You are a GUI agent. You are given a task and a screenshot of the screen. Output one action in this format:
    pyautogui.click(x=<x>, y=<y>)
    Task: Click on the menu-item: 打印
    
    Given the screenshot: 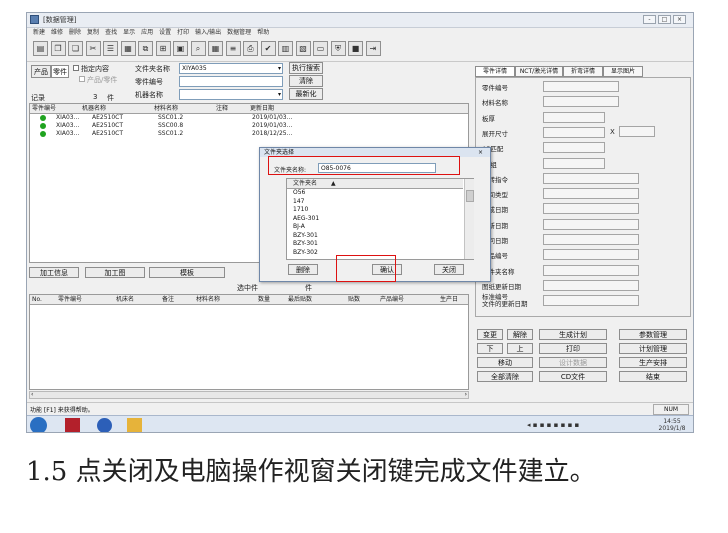 What is the action you would take?
    pyautogui.click(x=183, y=33)
    